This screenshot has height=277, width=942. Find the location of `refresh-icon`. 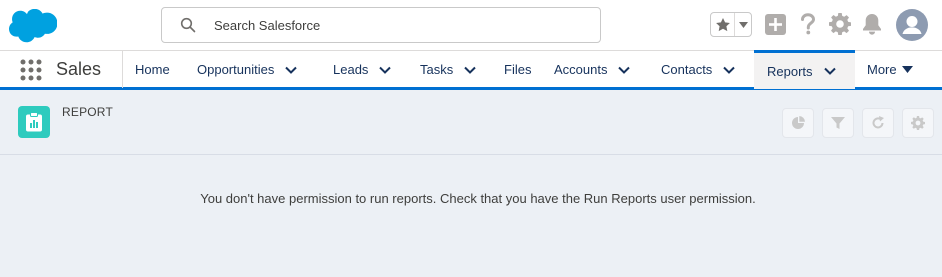

refresh-icon is located at coordinates (878, 122).